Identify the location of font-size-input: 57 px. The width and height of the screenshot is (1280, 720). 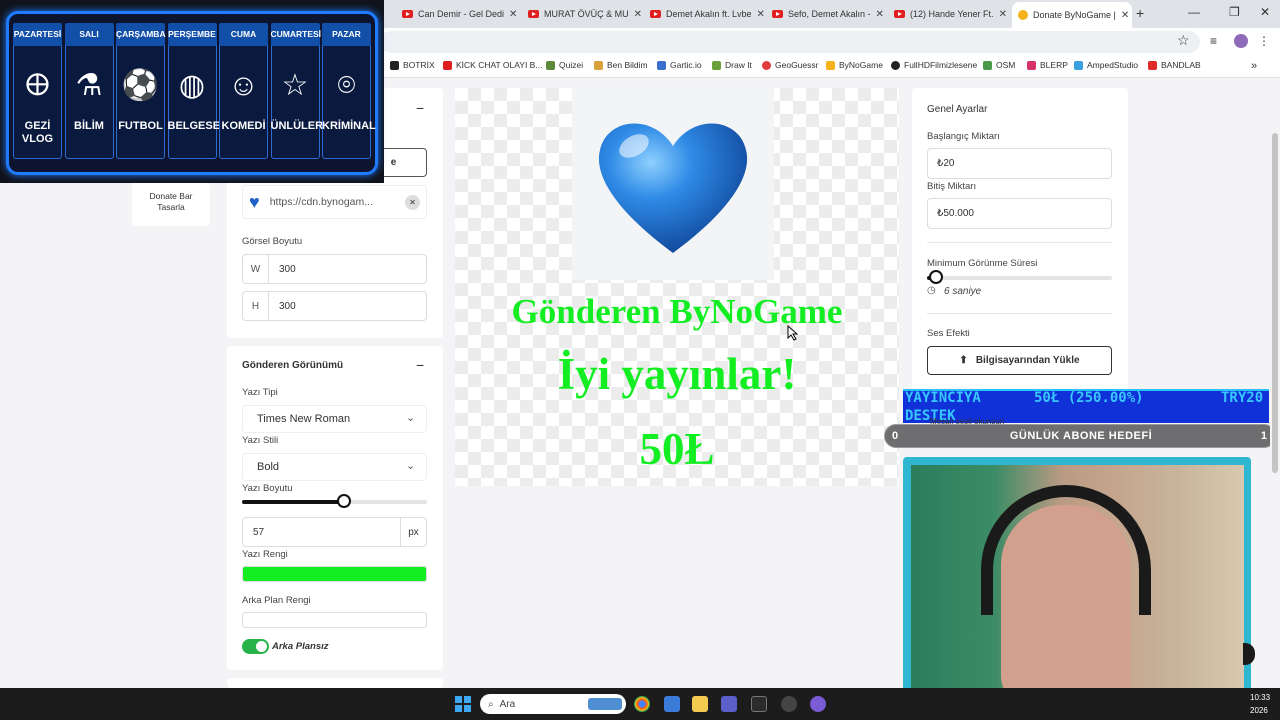
(334, 532).